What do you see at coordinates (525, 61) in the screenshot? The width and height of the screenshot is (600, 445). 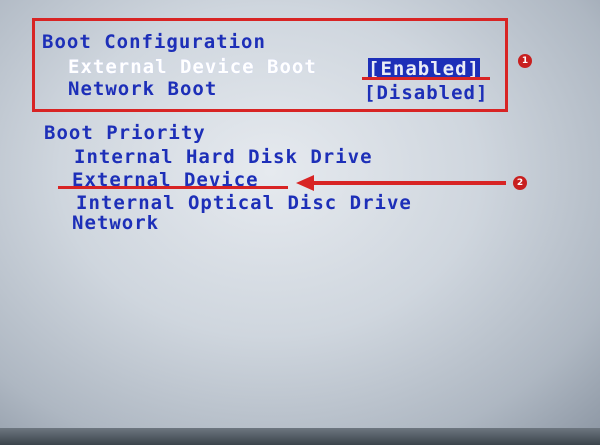 I see `annotation-badge-1: 1` at bounding box center [525, 61].